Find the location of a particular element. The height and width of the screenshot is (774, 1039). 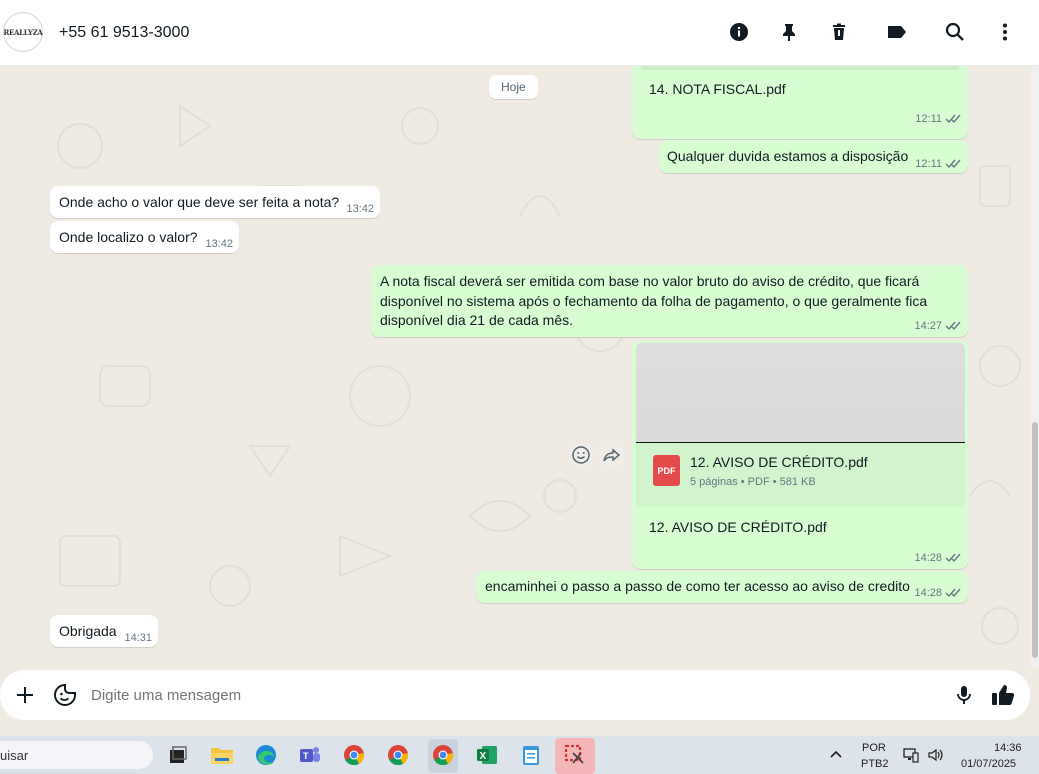

clock-date: 01/07/2025 is located at coordinates (988, 764).